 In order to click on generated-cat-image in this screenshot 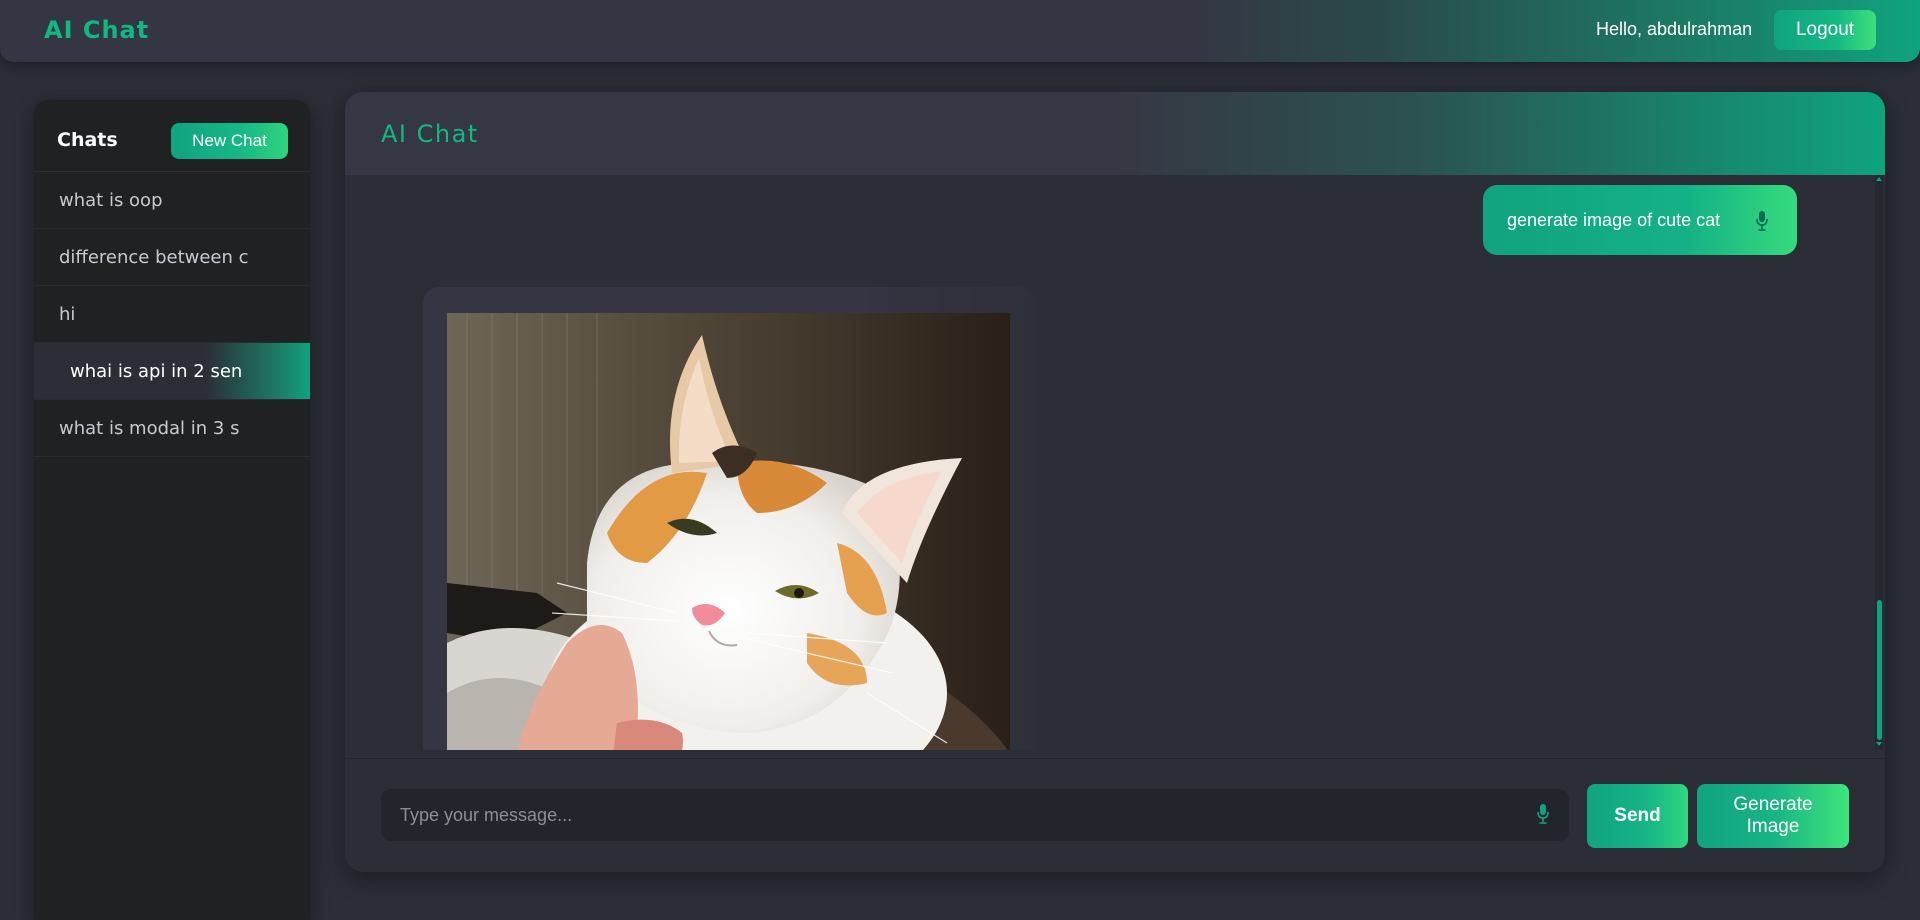, I will do `click(728, 531)`.